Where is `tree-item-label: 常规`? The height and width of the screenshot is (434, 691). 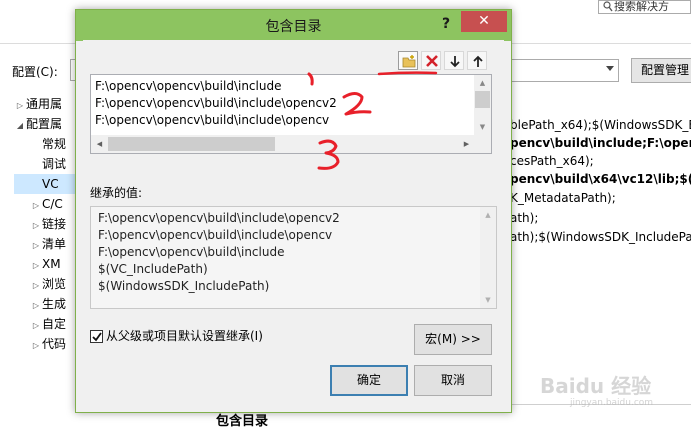
tree-item-label: 常规 is located at coordinates (54, 144).